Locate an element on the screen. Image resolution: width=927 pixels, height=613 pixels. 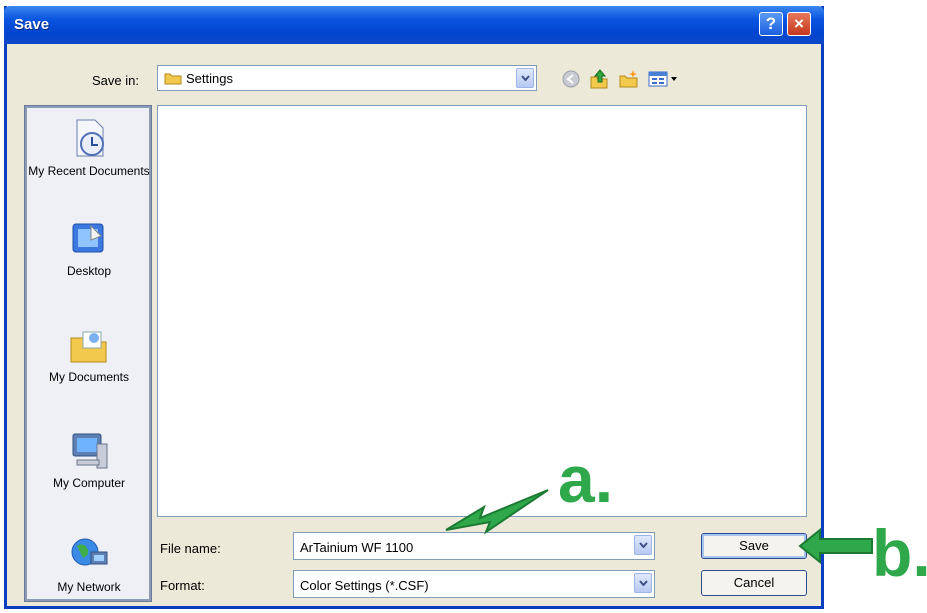
annotation-arrow-b is located at coordinates (835, 546).